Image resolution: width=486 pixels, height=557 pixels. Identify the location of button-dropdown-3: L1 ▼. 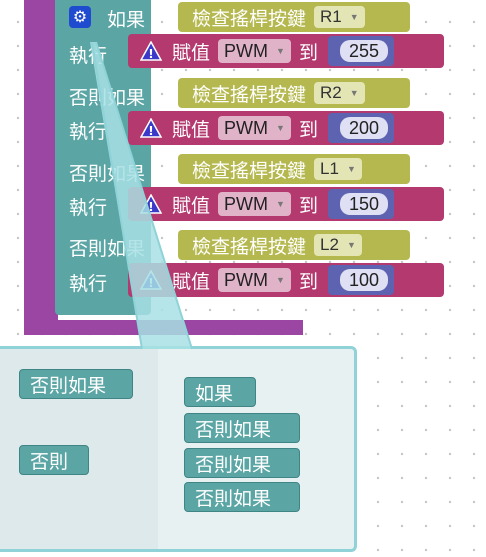
(338, 169).